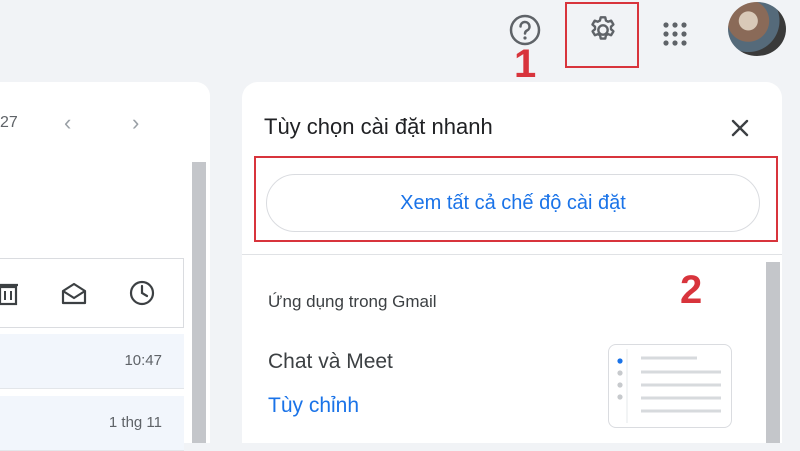  I want to click on see-all-settings-button: Xem tất cả chế độ cài đặt, so click(513, 203).